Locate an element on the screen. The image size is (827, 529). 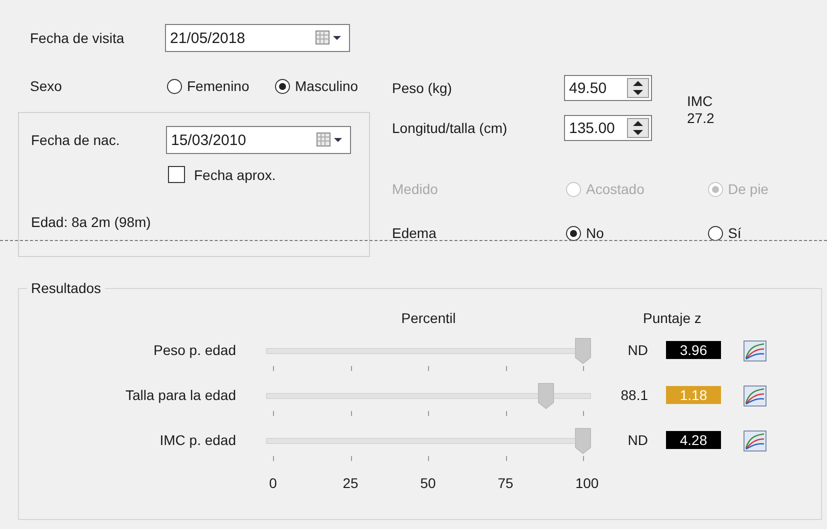
number-field: 49.50 is located at coordinates (608, 88).